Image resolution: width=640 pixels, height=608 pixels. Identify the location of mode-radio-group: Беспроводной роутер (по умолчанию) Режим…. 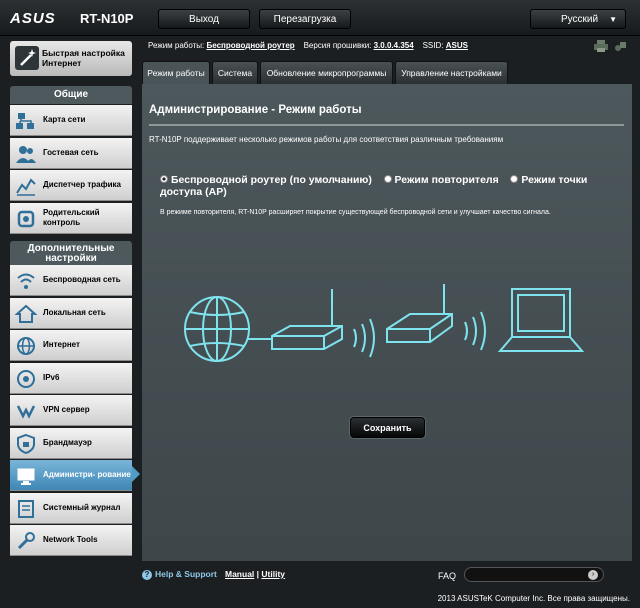
(390, 186).